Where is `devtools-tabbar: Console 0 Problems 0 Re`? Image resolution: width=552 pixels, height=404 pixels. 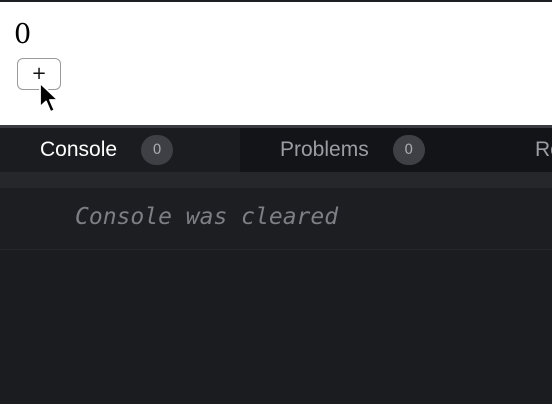 devtools-tabbar: Console 0 Problems 0 Re is located at coordinates (276, 150).